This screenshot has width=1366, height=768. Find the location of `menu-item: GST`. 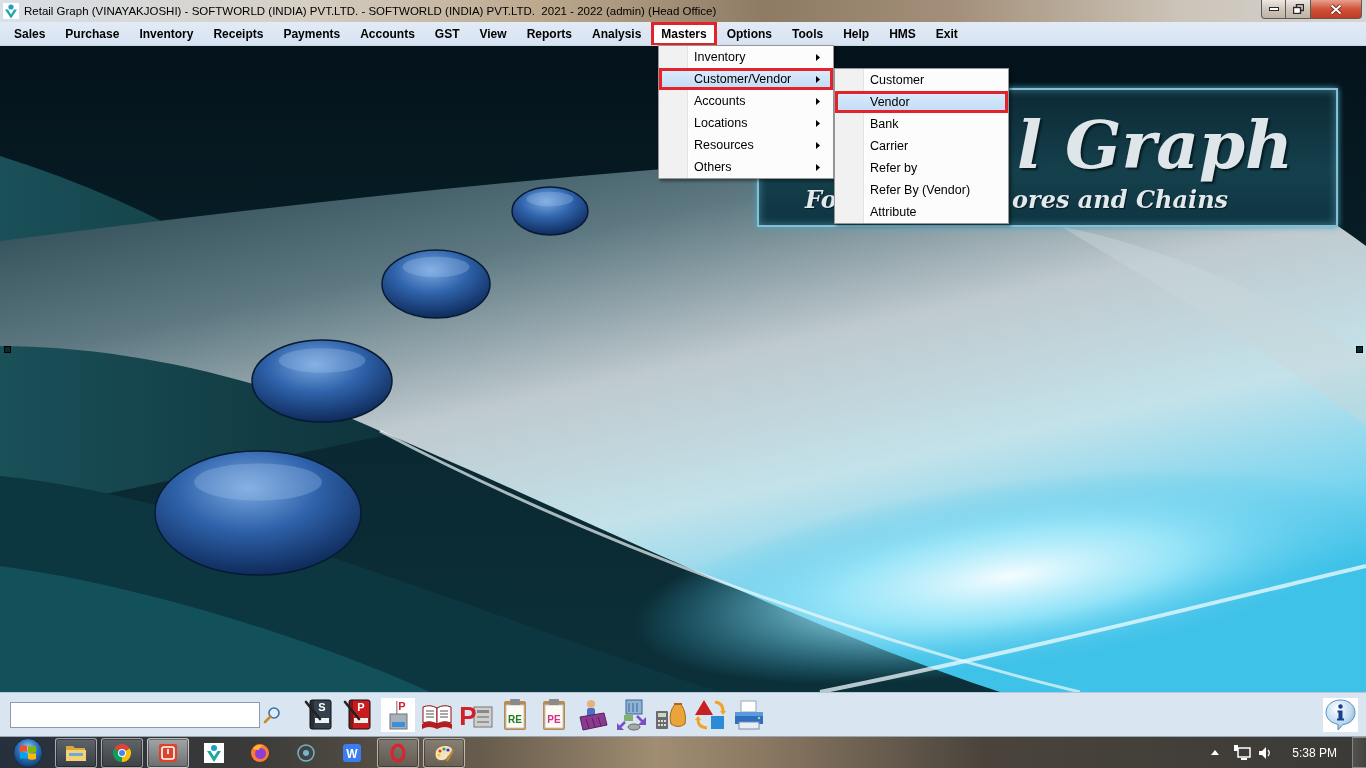

menu-item: GST is located at coordinates (447, 33).